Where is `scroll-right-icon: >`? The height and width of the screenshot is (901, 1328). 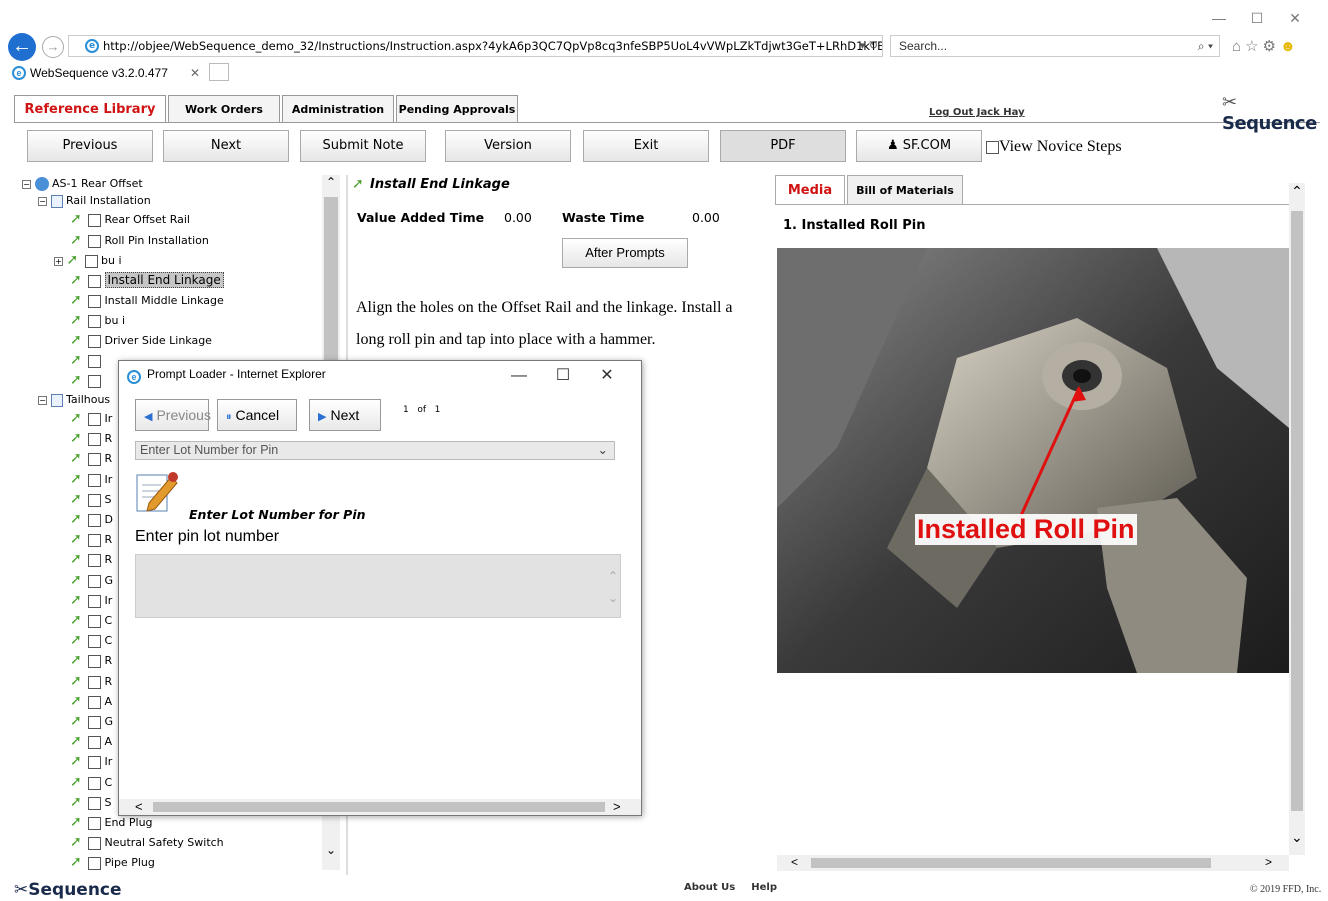 scroll-right-icon: > is located at coordinates (617, 806).